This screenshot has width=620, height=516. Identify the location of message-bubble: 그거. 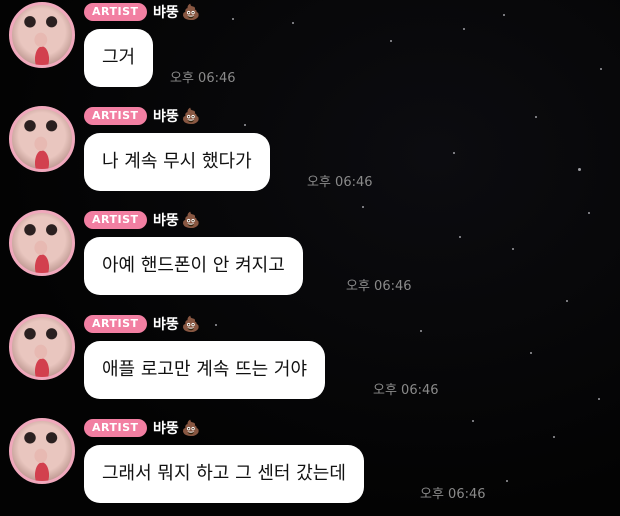
(119, 58).